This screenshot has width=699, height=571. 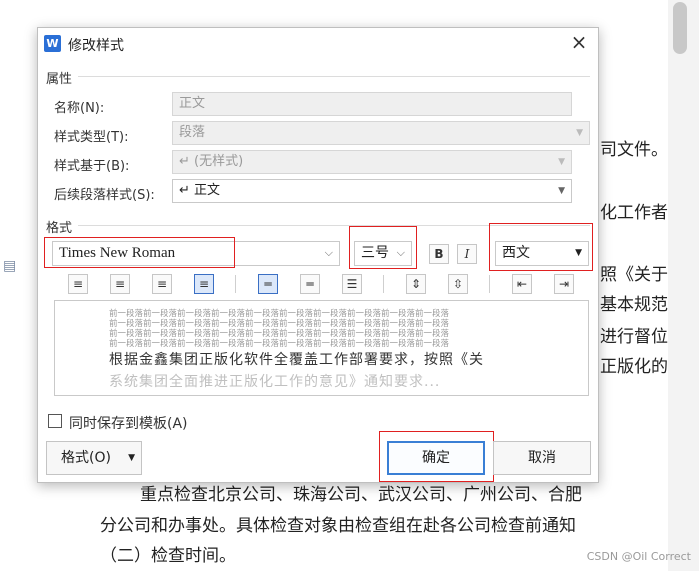 I want to click on increase-indent-button: ⇥, so click(x=564, y=284).